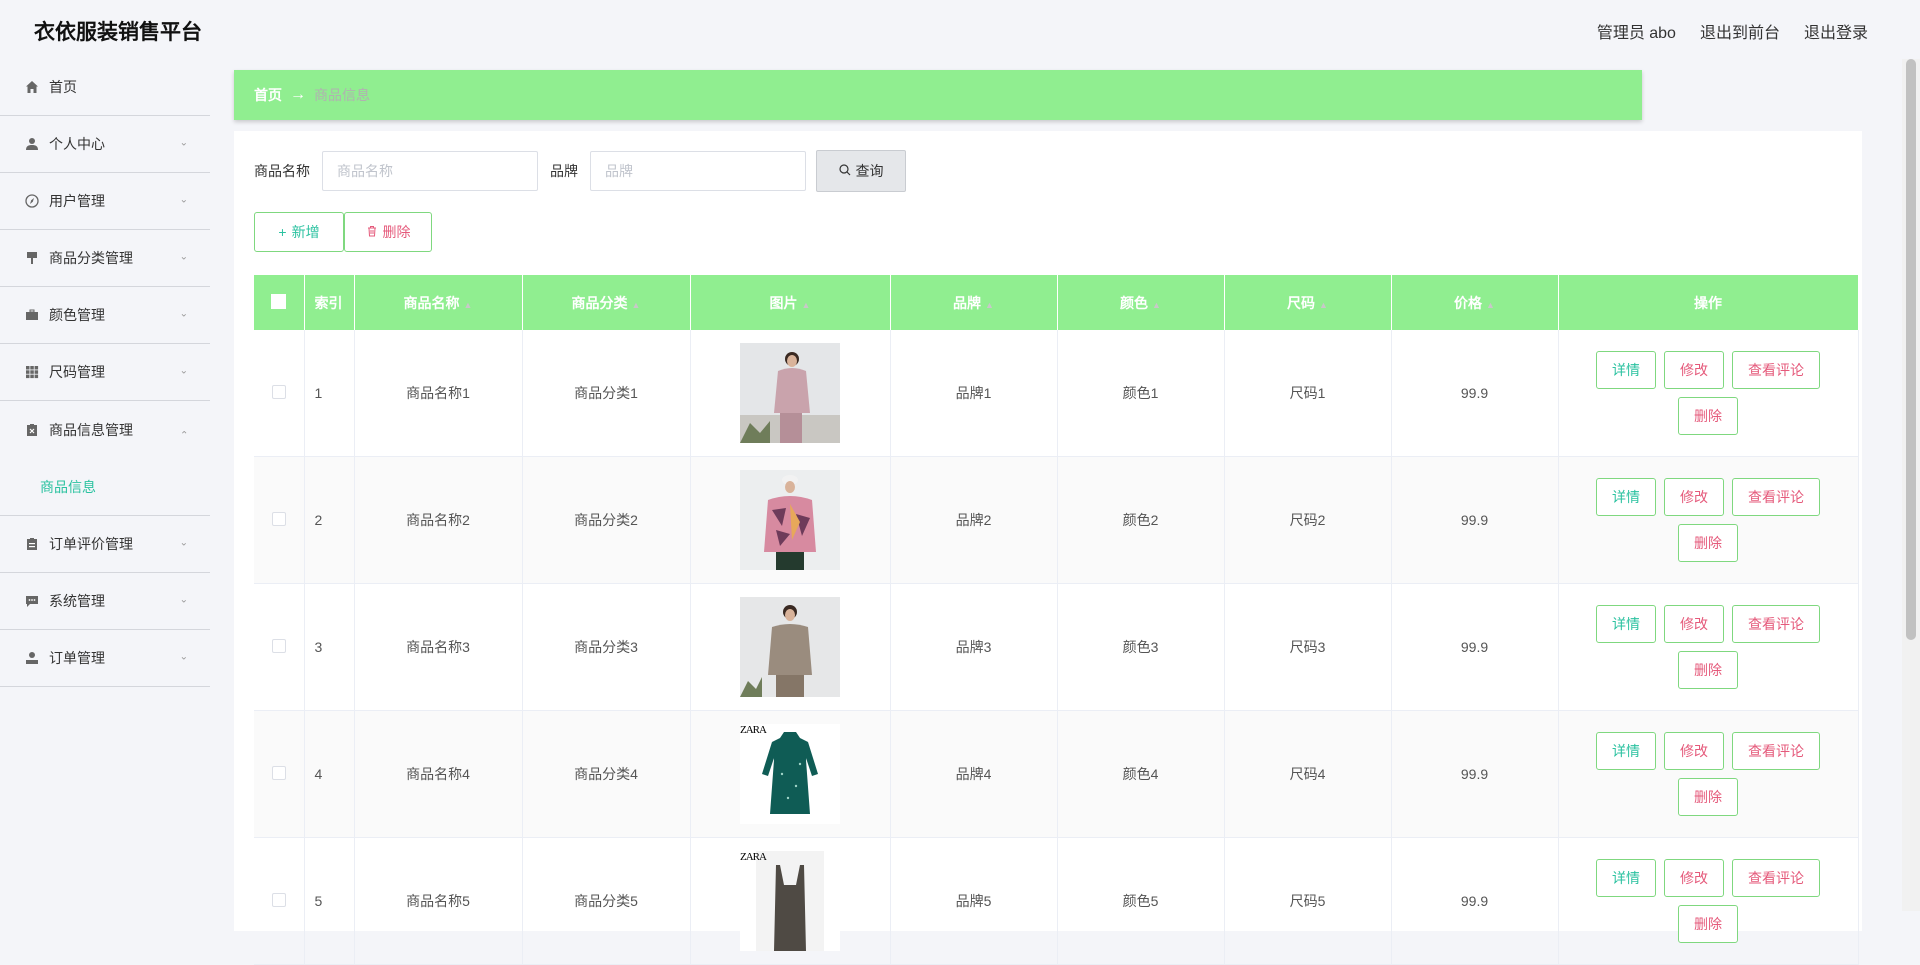 Image resolution: width=1920 pixels, height=965 pixels. I want to click on row-size: 尺码1, so click(1308, 393).